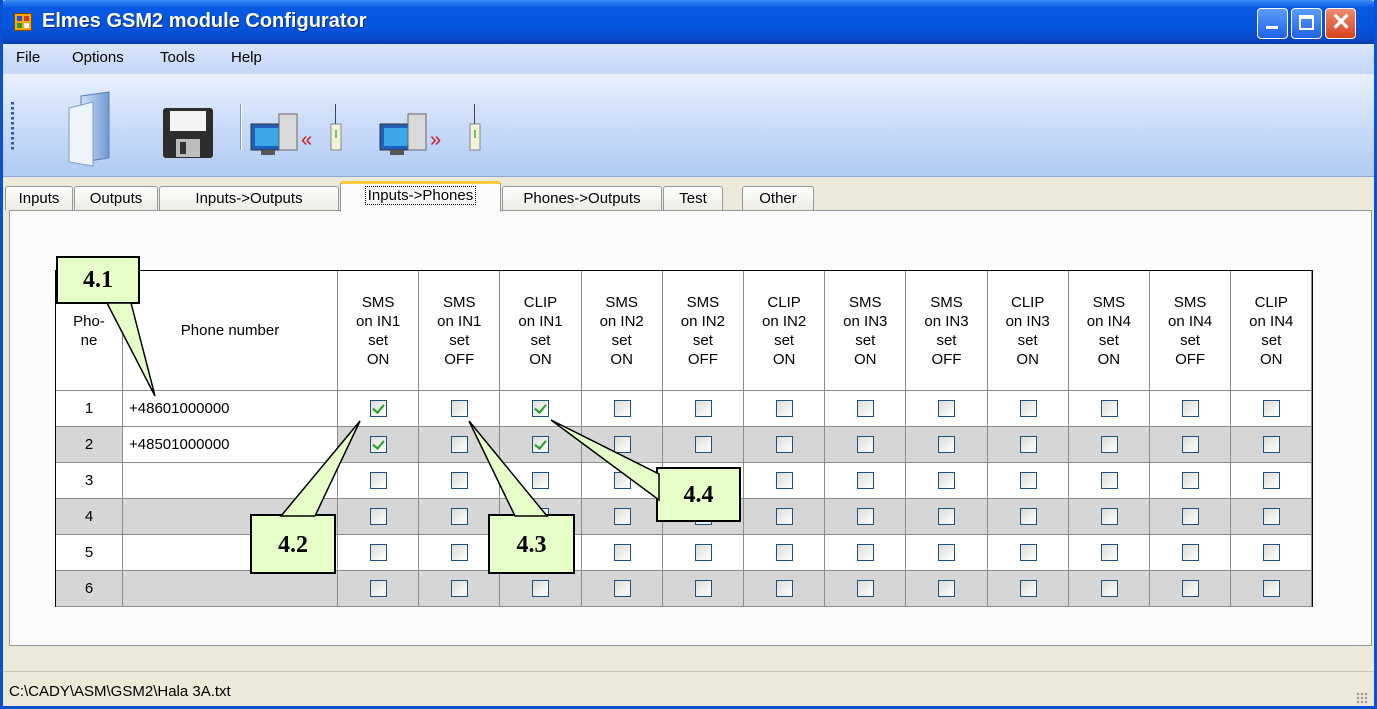  What do you see at coordinates (1362, 698) in the screenshot?
I see `resize-grip` at bounding box center [1362, 698].